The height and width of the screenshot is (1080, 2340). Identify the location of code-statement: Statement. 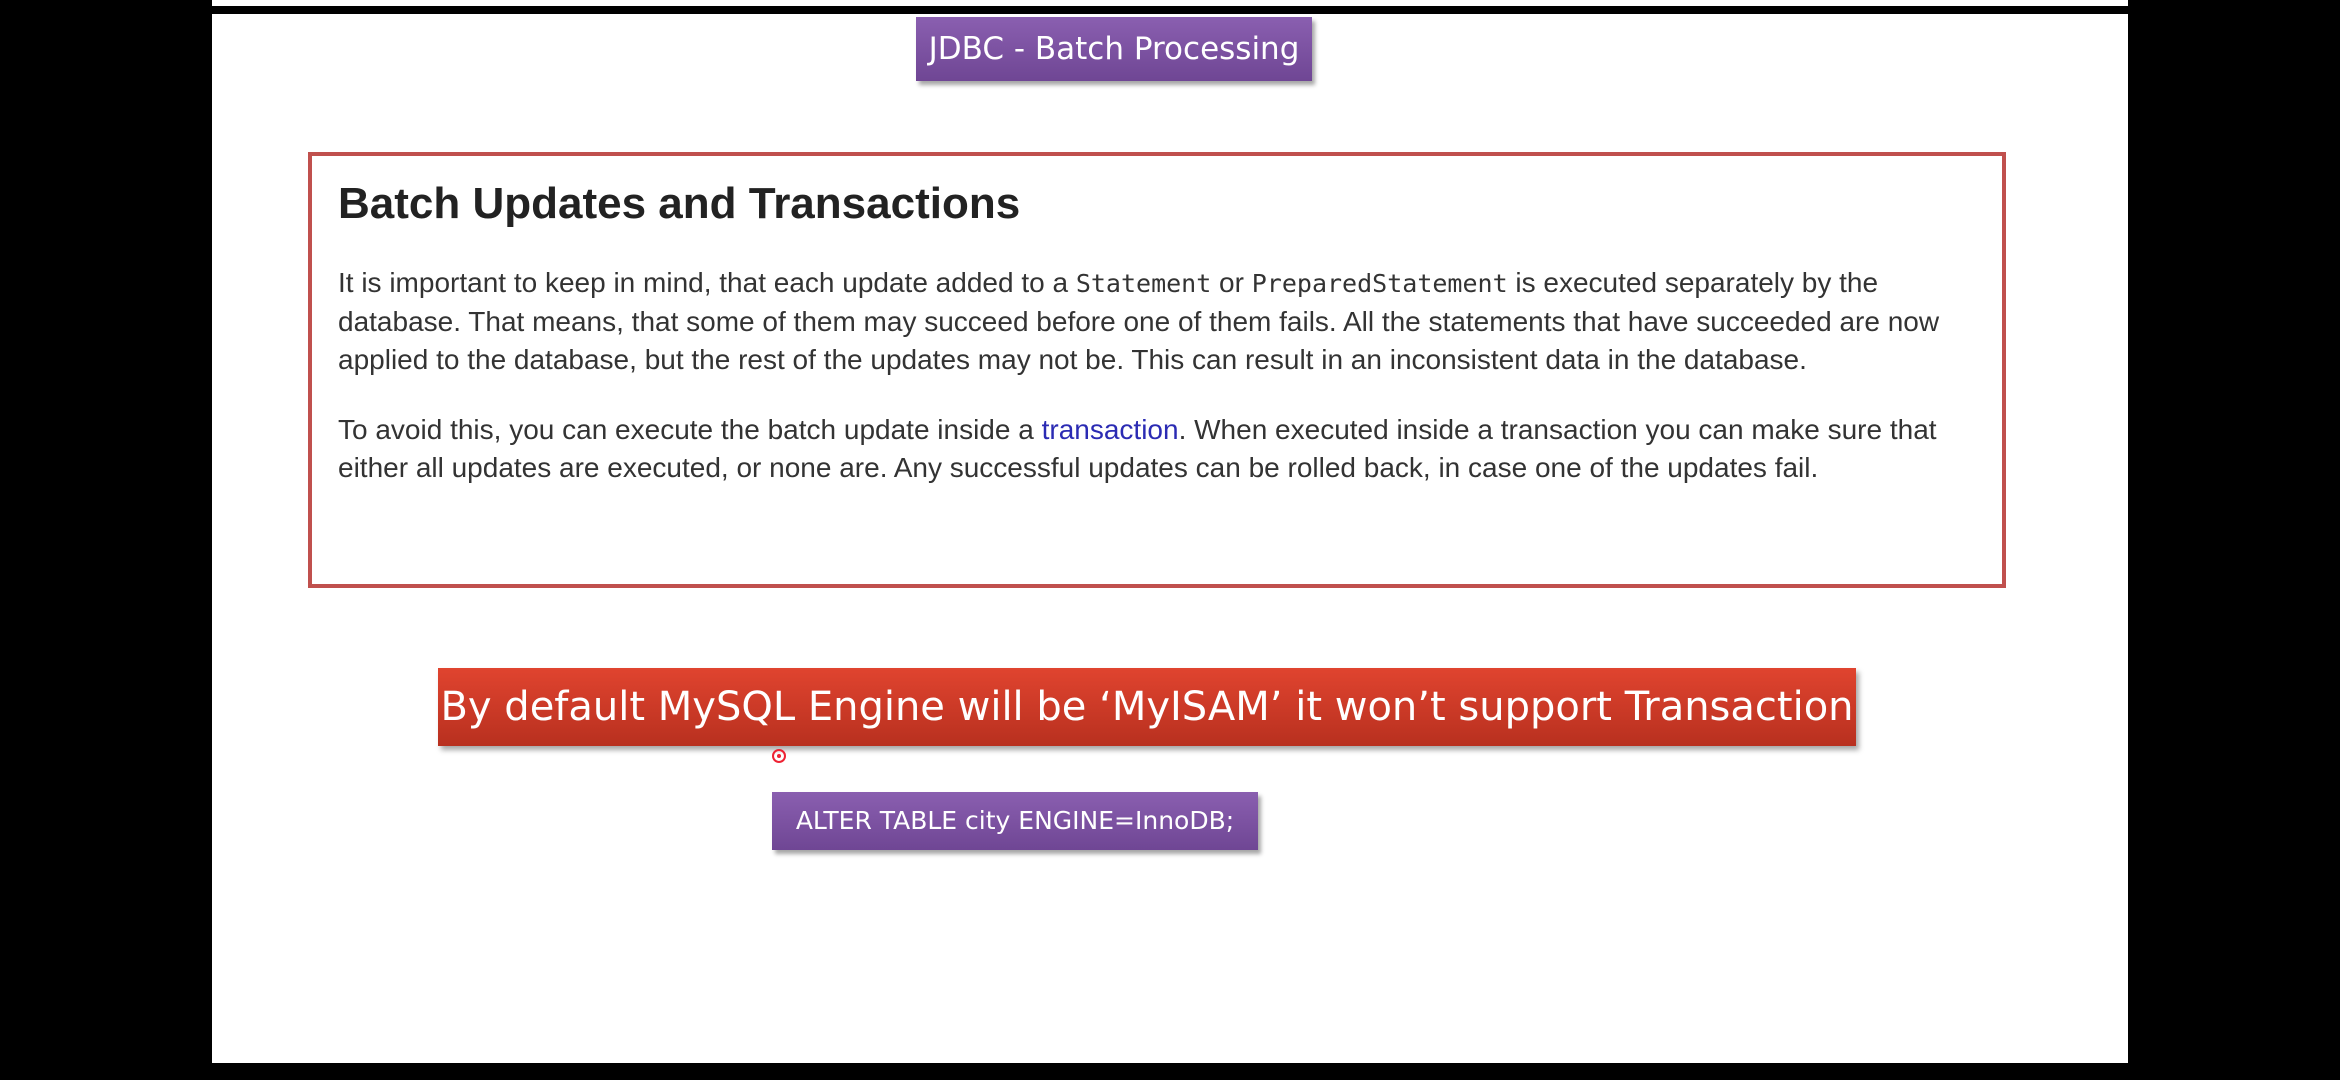
(1143, 283).